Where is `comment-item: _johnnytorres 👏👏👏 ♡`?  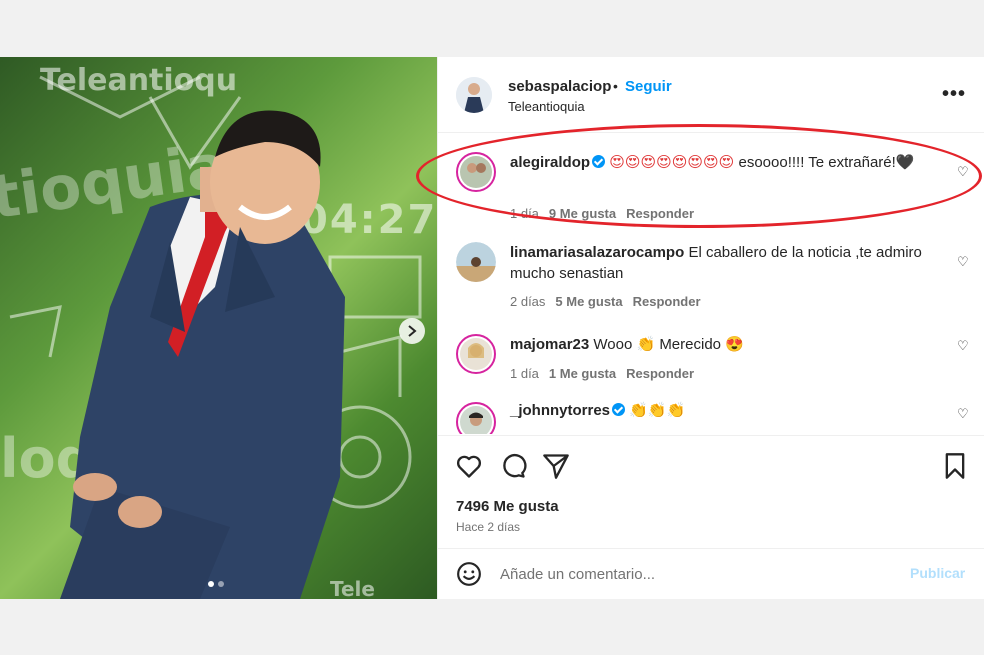 comment-item: _johnnytorres 👏👏👏 ♡ is located at coordinates (711, 417).